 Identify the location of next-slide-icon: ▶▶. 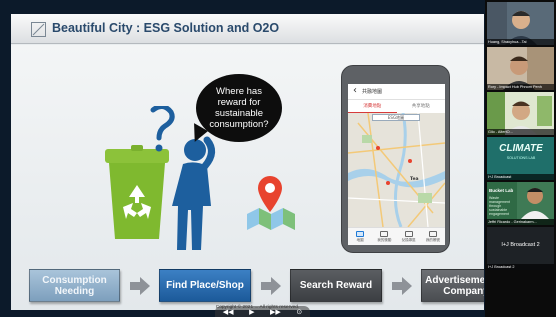
(275, 312).